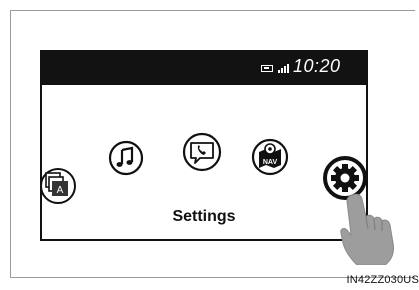 The width and height of the screenshot is (419, 290). I want to click on music-icon, so click(126, 158).